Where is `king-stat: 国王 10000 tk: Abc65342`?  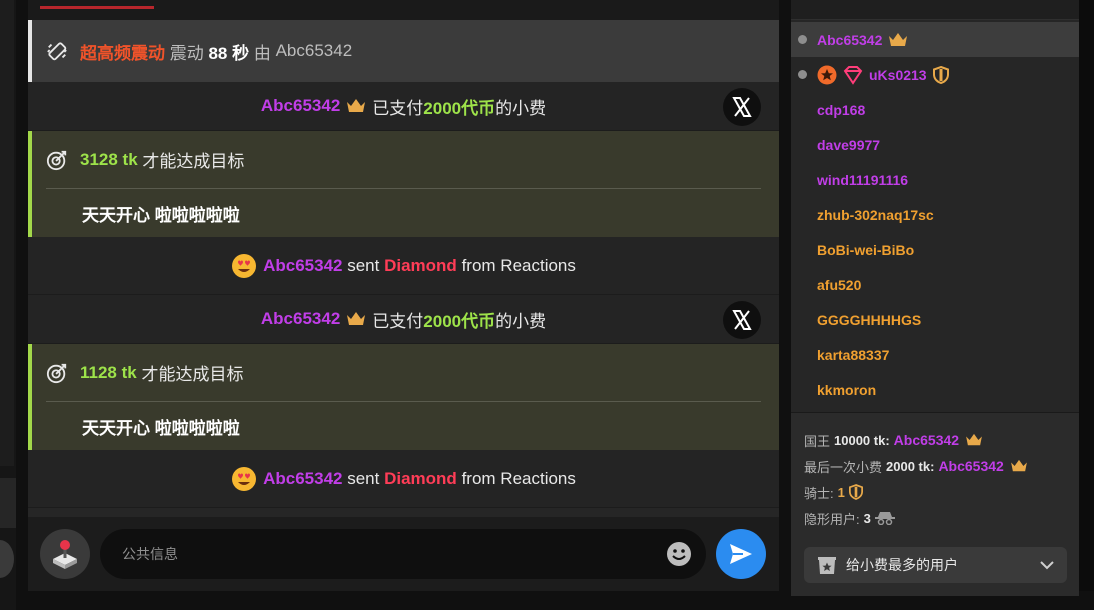 king-stat: 国王 10000 tk: Abc65342 is located at coordinates (935, 440).